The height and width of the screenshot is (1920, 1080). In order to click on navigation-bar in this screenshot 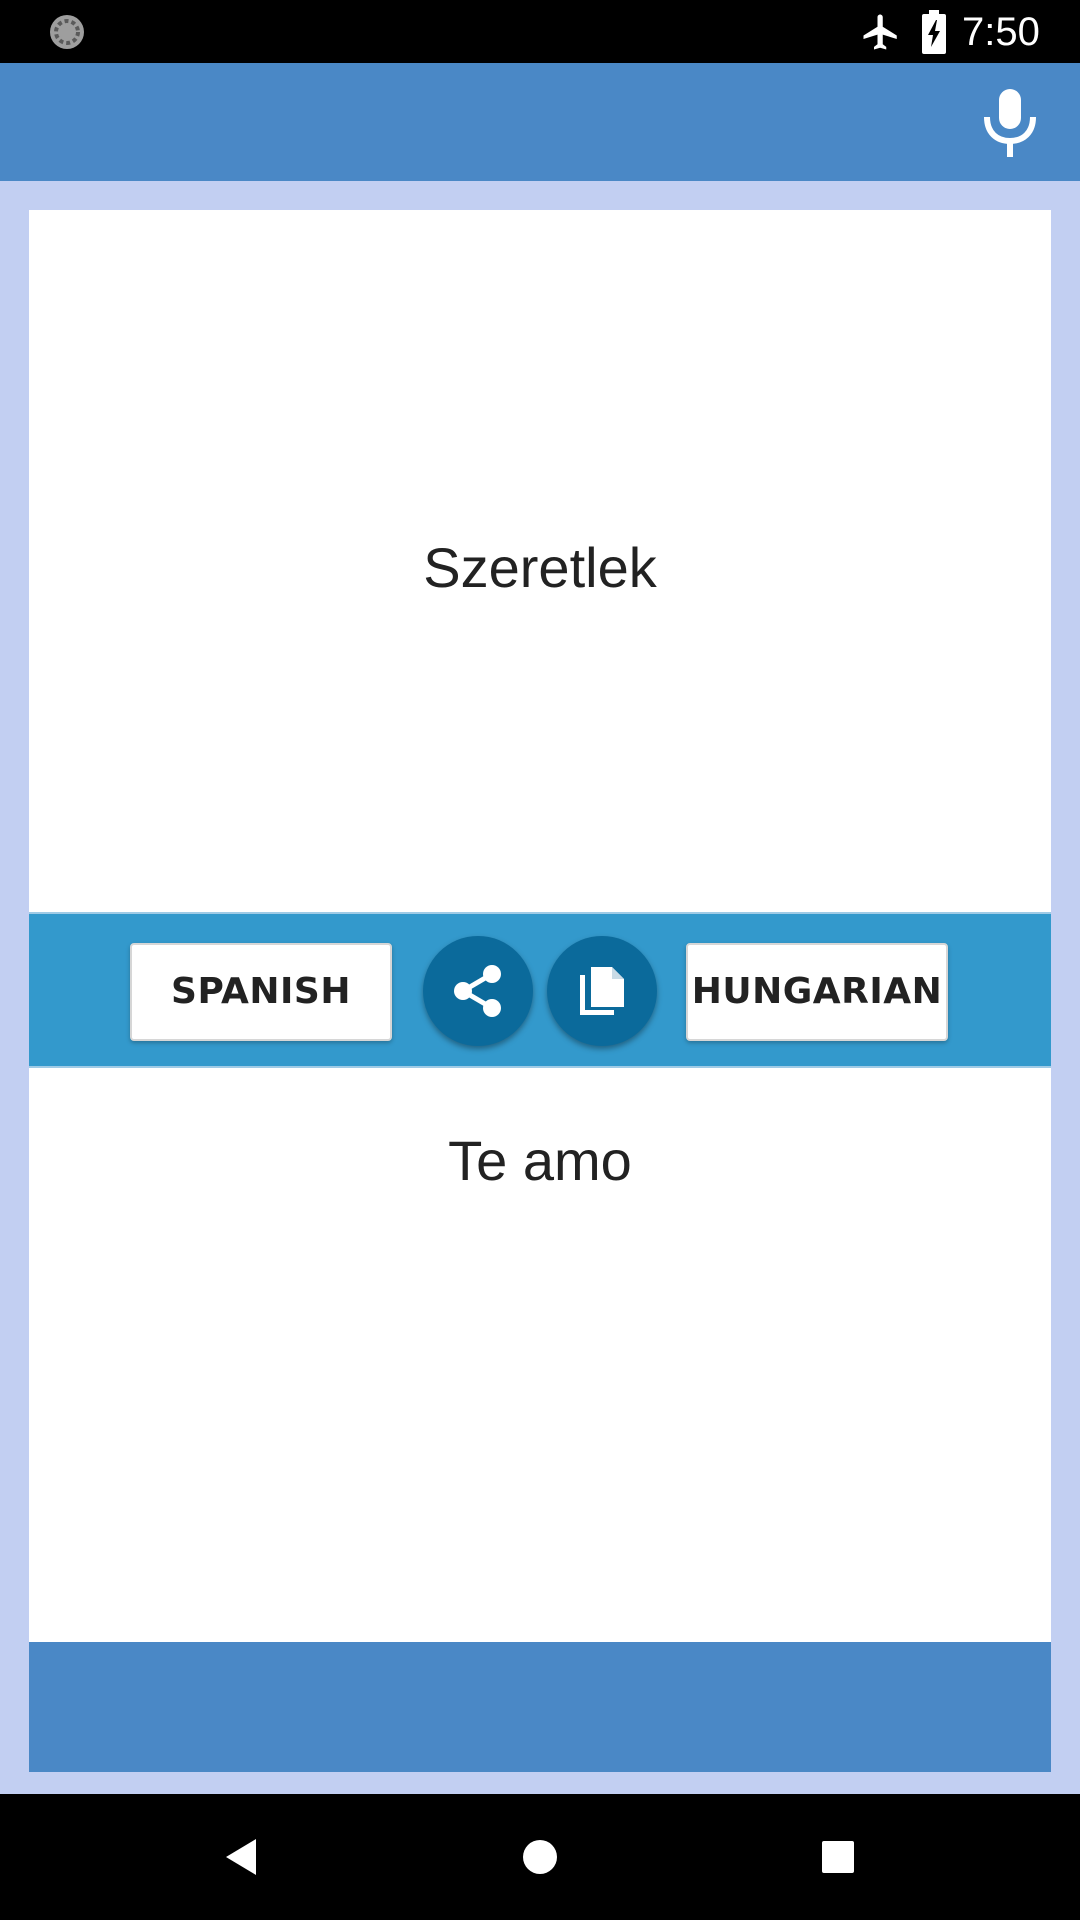, I will do `click(540, 1857)`.